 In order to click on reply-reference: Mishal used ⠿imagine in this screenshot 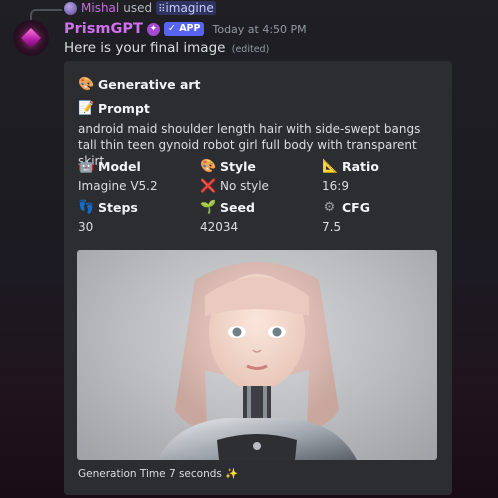, I will do `click(140, 8)`.